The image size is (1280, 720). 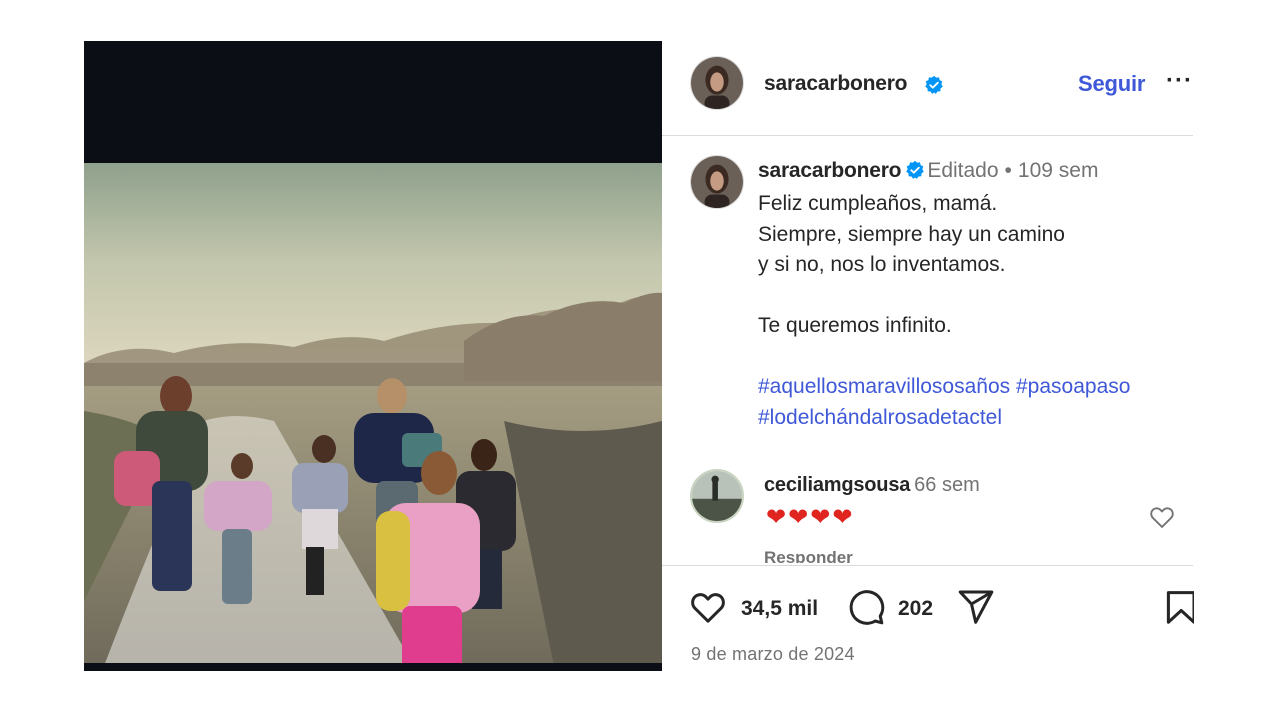 What do you see at coordinates (963, 170) in the screenshot?
I see `edited-label: Editado` at bounding box center [963, 170].